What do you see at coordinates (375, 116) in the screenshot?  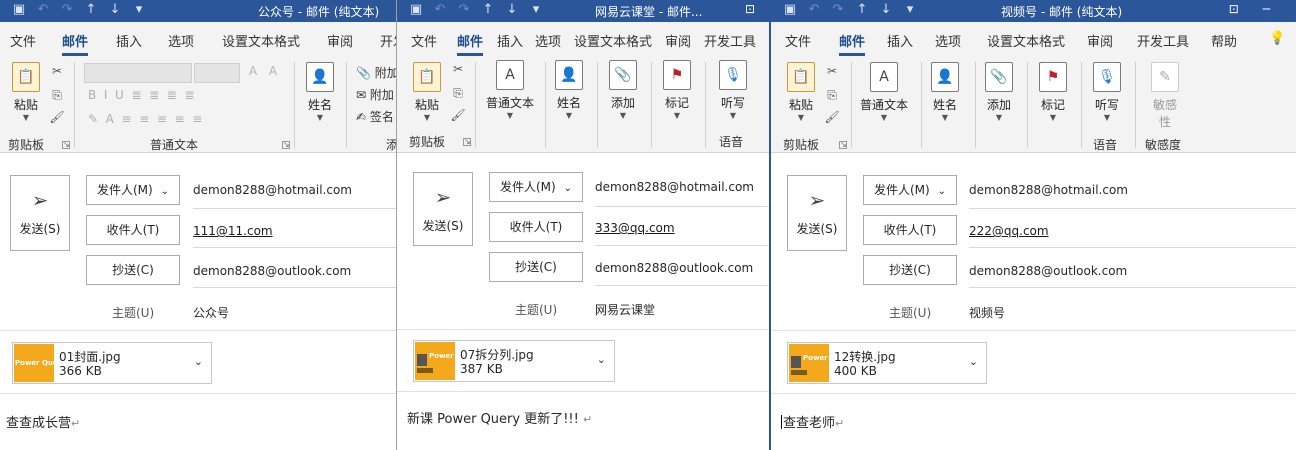 I see `signature-button: ✍ 签名` at bounding box center [375, 116].